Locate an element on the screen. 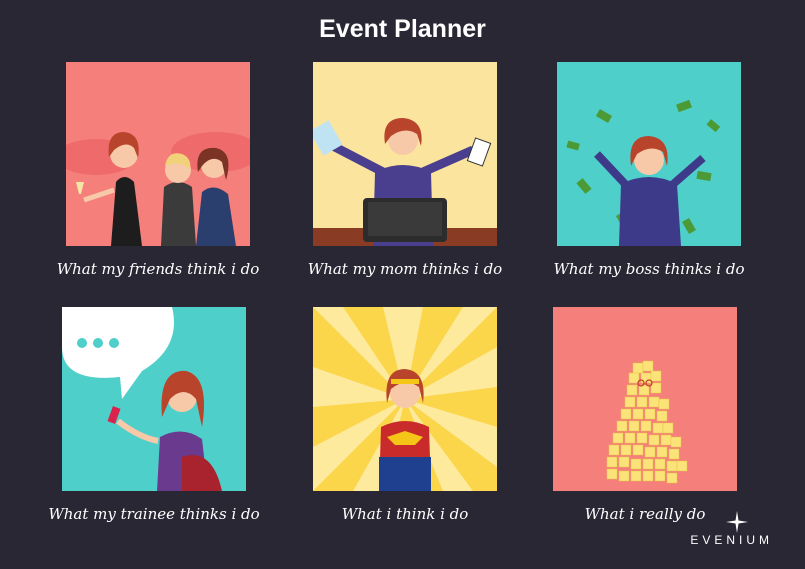 The image size is (805, 569). page-title: Event Planner is located at coordinates (402, 29).